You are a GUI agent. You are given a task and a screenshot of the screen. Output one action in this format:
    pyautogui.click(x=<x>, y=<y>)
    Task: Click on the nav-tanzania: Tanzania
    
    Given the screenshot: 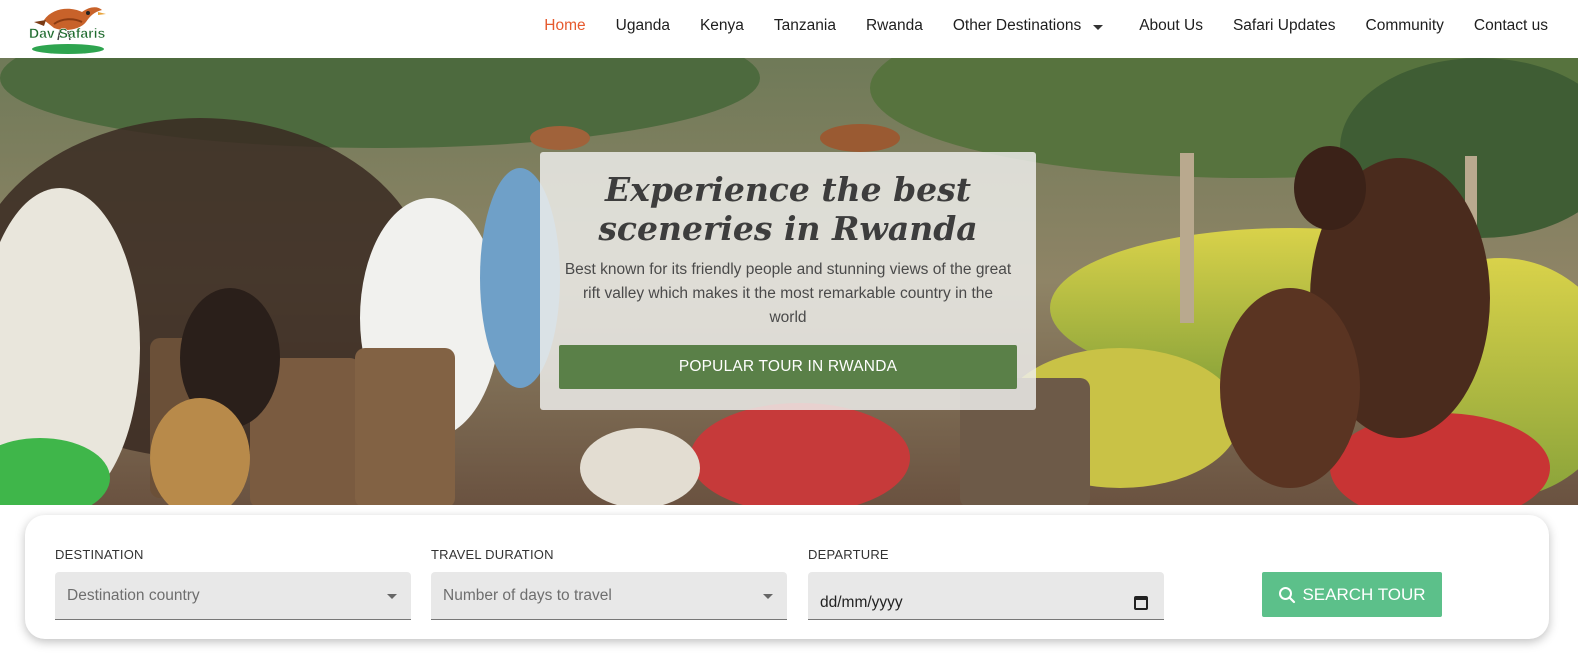 What is the action you would take?
    pyautogui.click(x=805, y=26)
    